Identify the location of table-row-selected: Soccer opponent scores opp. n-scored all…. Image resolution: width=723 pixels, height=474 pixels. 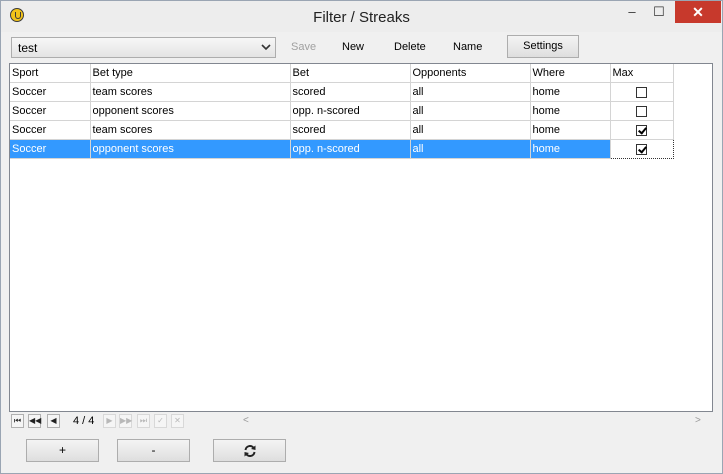
(342, 149).